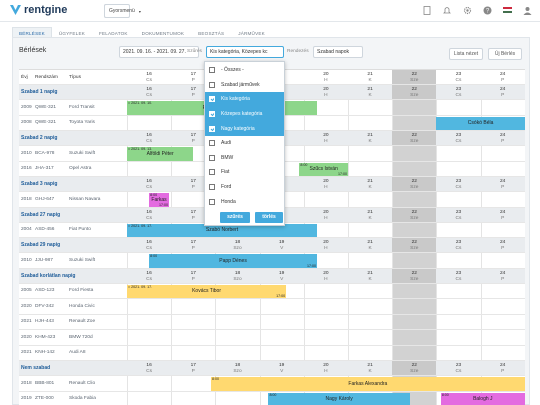  I want to click on booking-bar: = 2021. 09. 13. Alföldi Péter, so click(160, 154).